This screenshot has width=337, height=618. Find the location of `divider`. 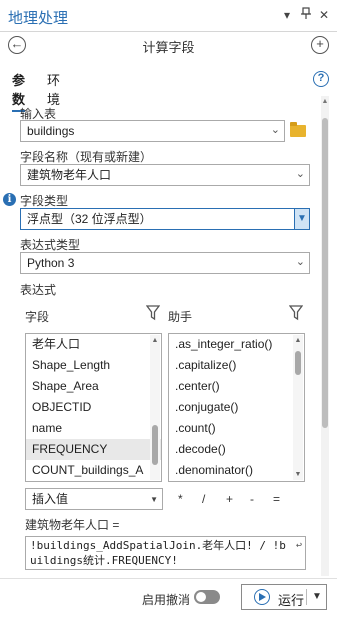

divider is located at coordinates (306, 597).